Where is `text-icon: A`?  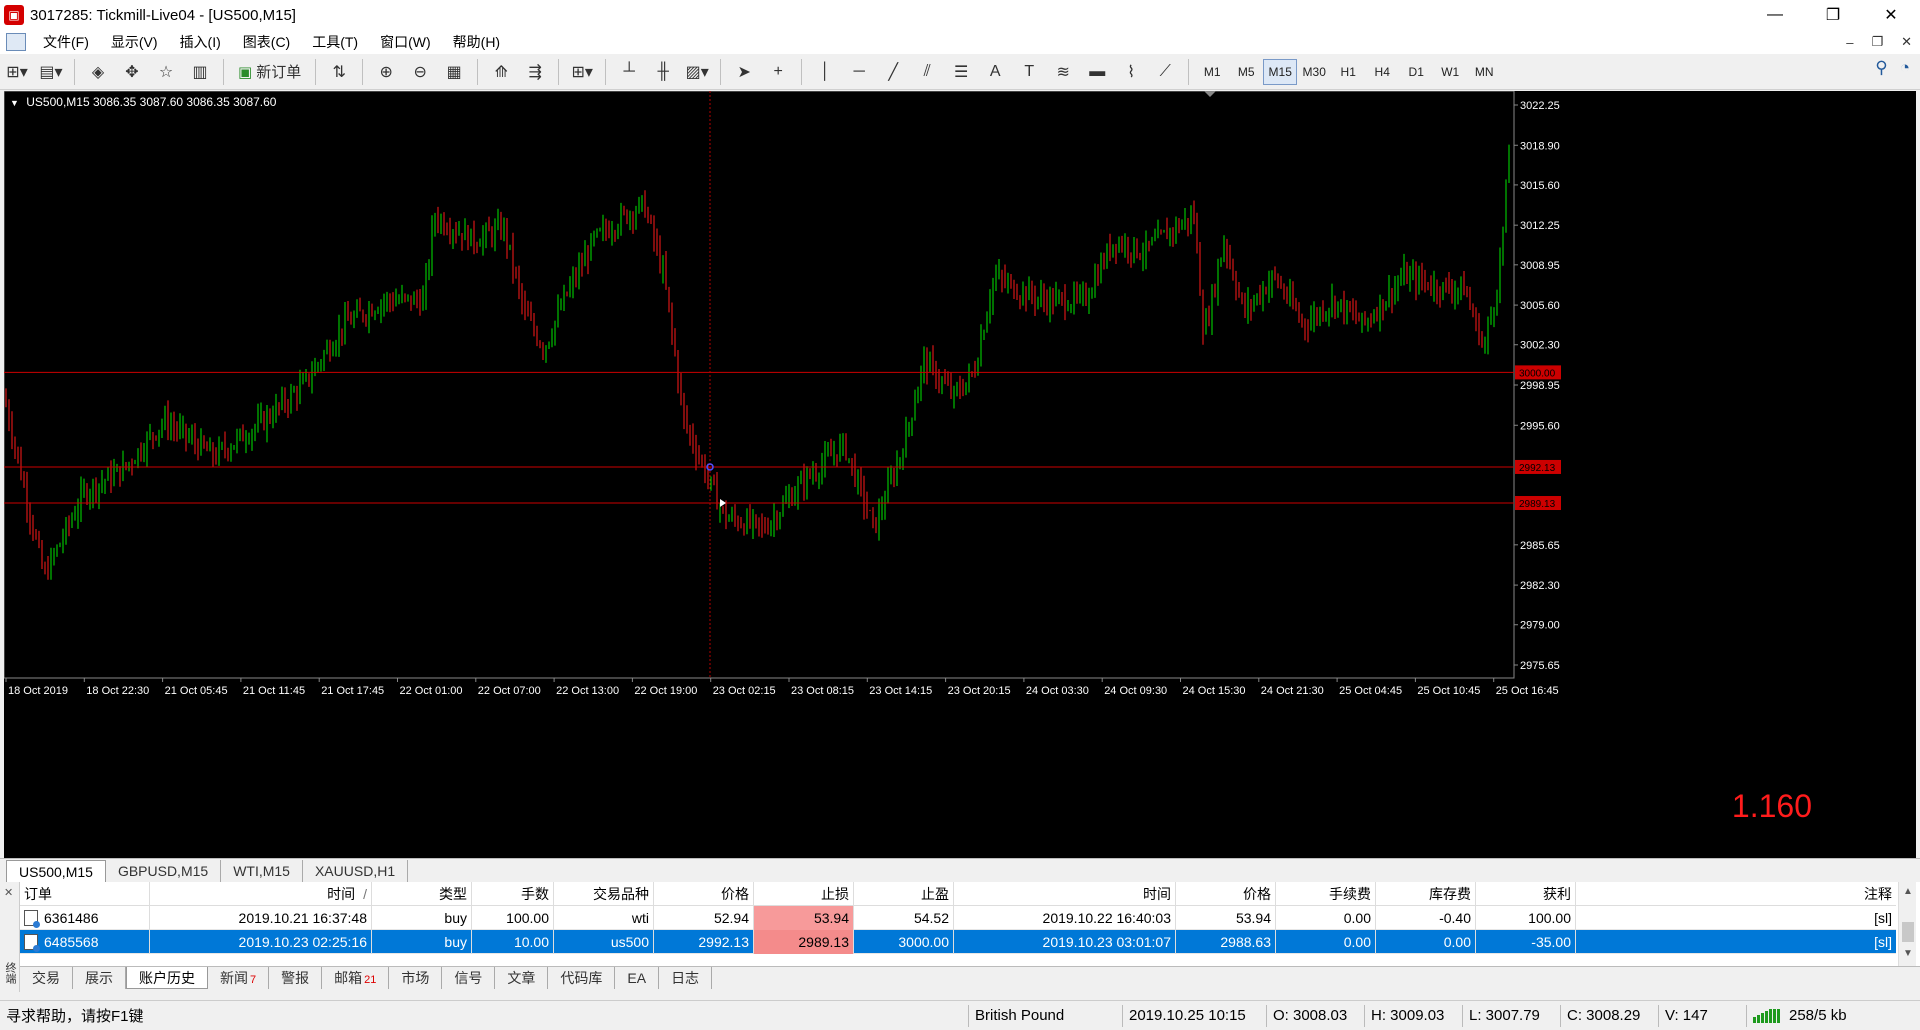 text-icon: A is located at coordinates (995, 72).